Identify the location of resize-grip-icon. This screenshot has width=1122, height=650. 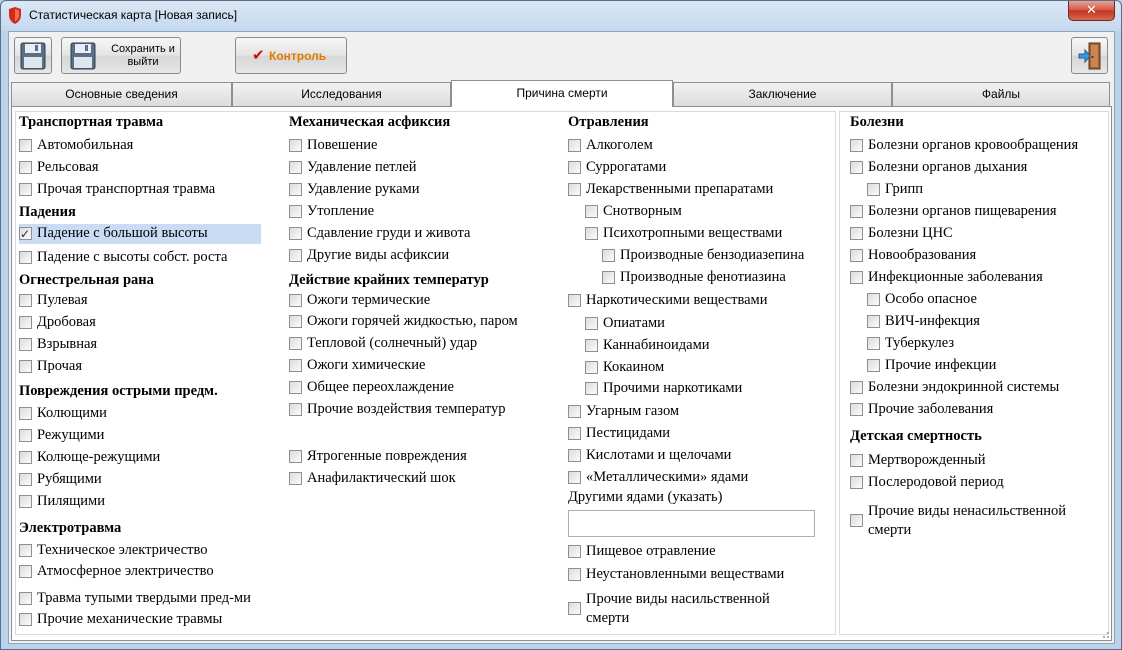
(1105, 634).